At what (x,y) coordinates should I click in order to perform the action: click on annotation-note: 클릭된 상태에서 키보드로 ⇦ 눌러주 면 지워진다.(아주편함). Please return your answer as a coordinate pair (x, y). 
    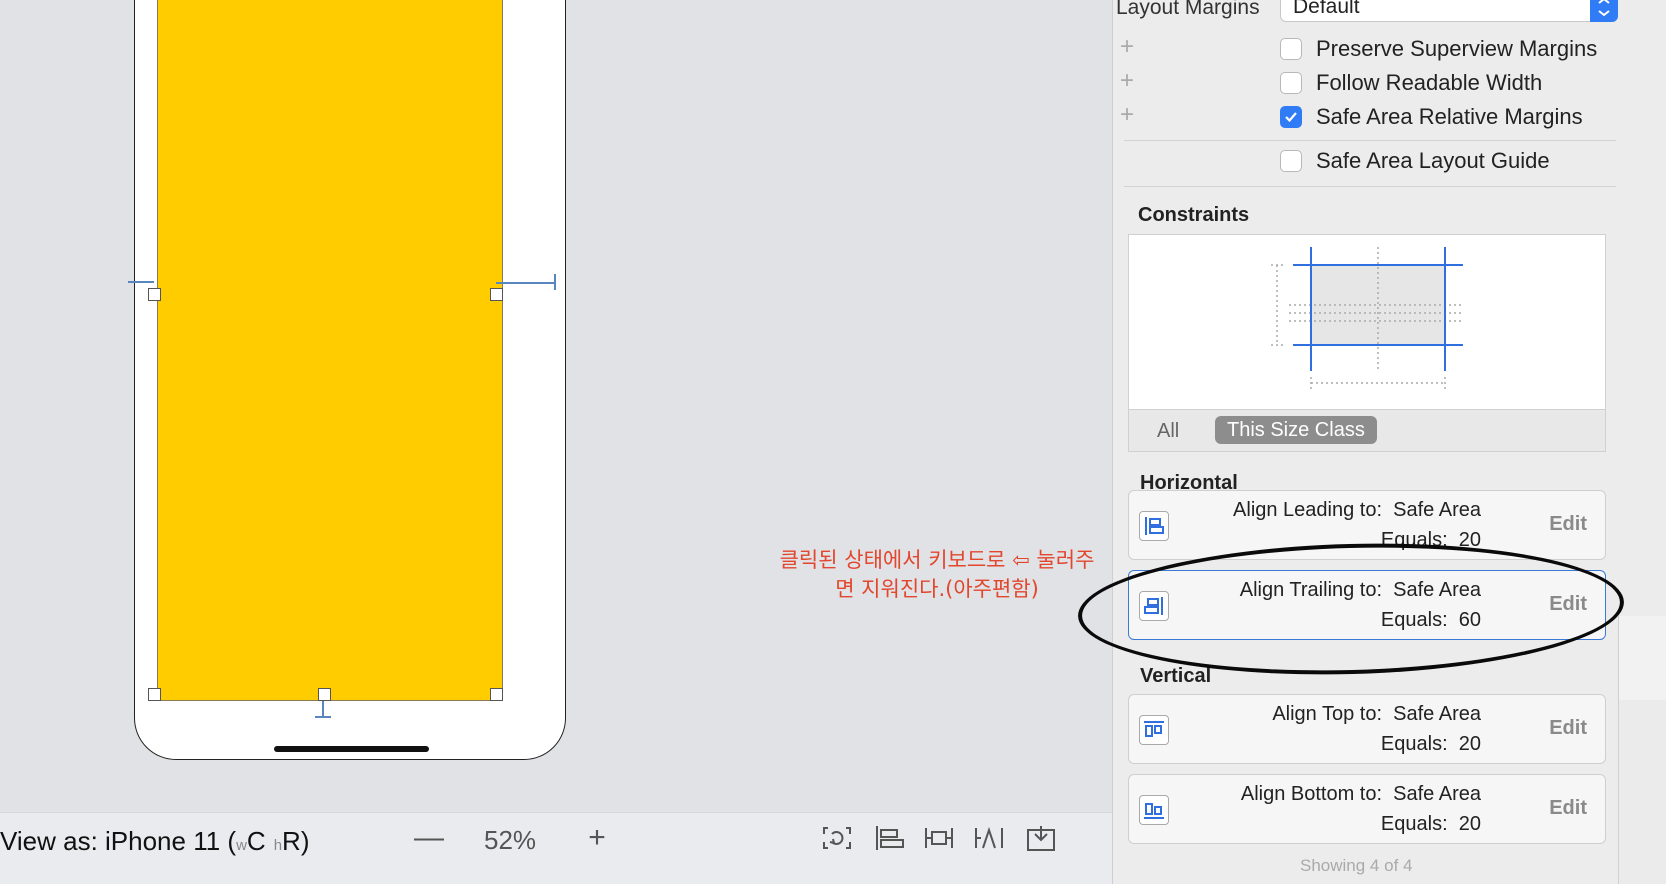
    Looking at the image, I should click on (937, 575).